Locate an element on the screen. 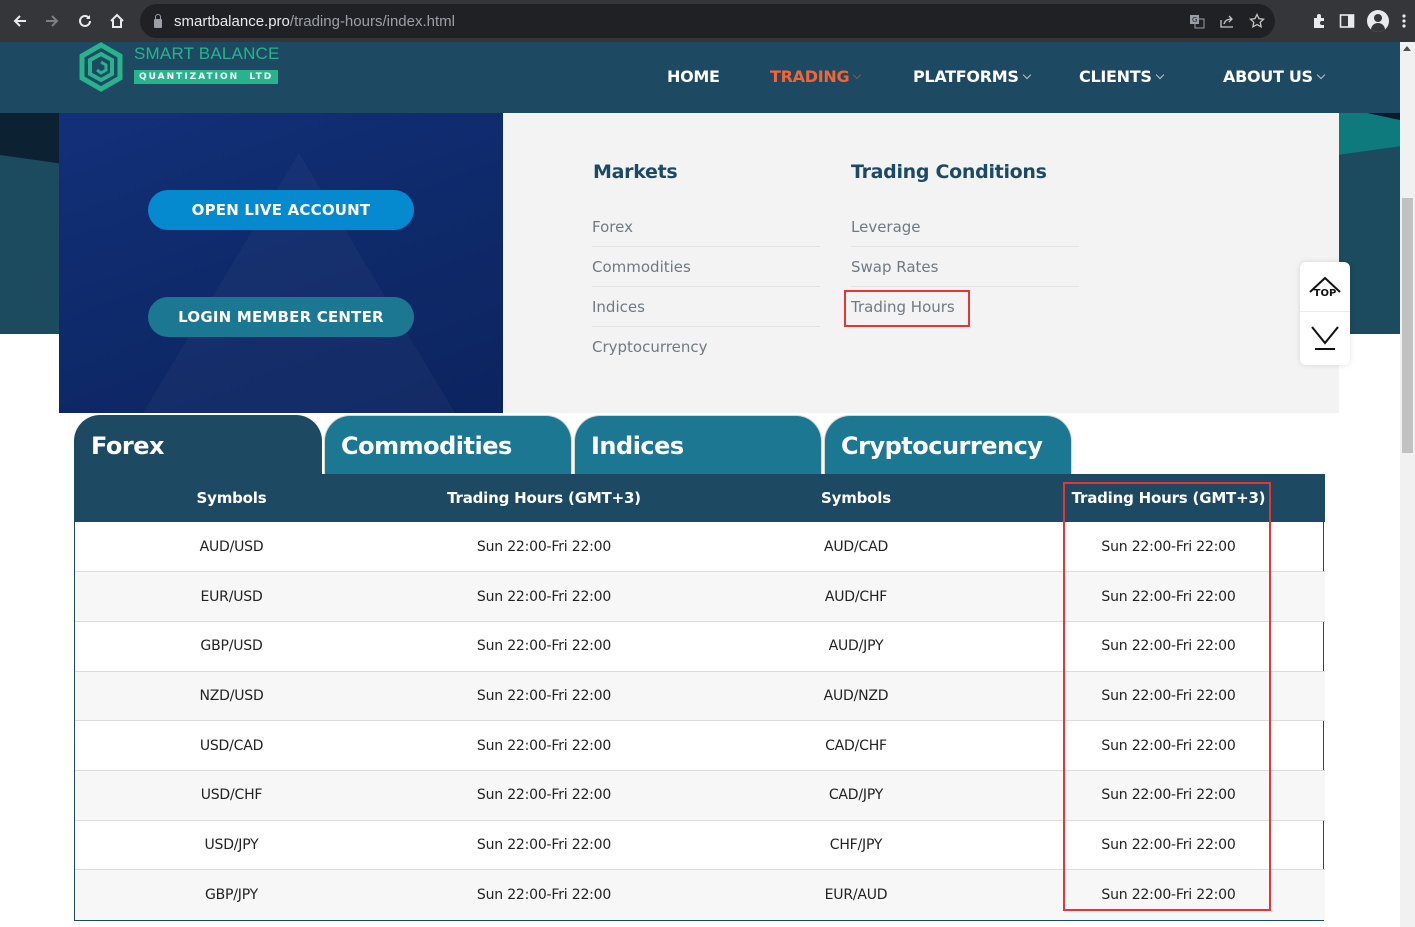  main-navigation: HOME TRADING PLATFORMS CLIENTS ABOUT US is located at coordinates (700, 79).